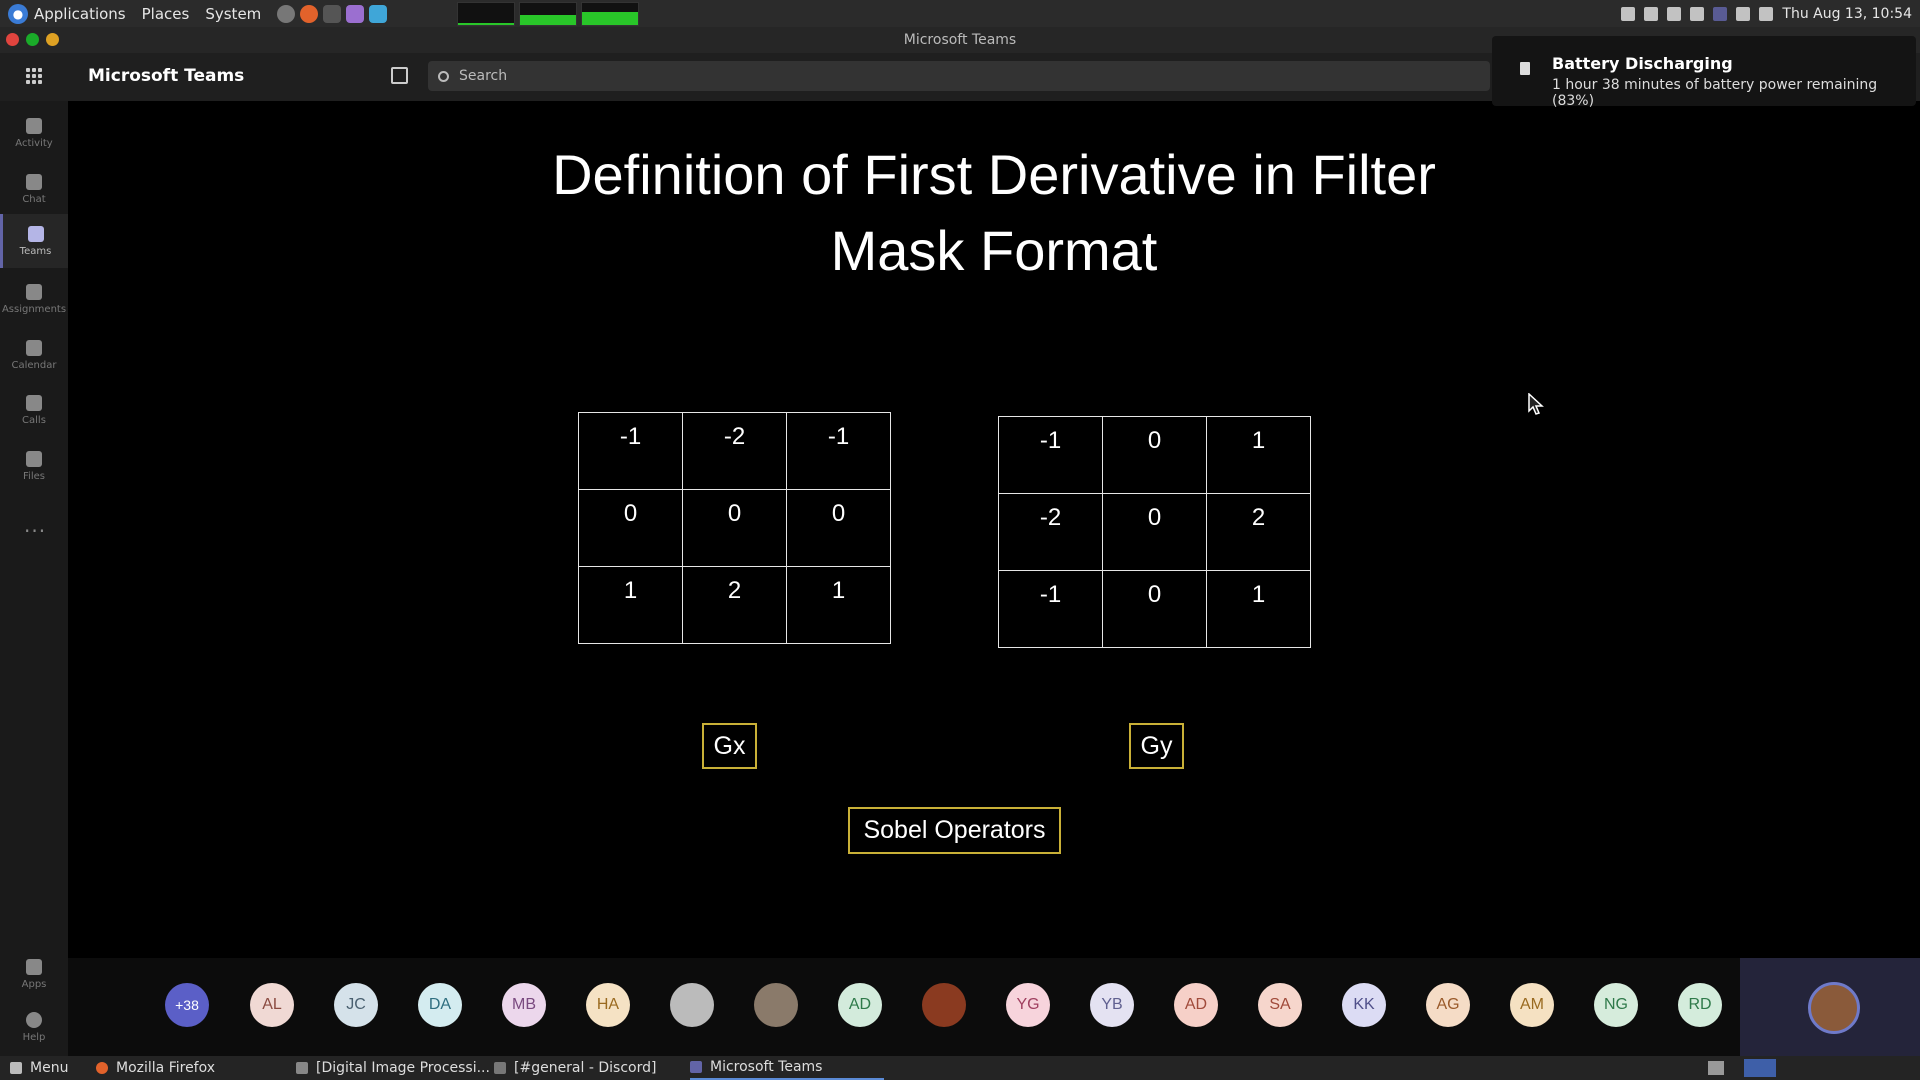 The image size is (1920, 1080). I want to click on memory-graph-fill, so click(548, 19).